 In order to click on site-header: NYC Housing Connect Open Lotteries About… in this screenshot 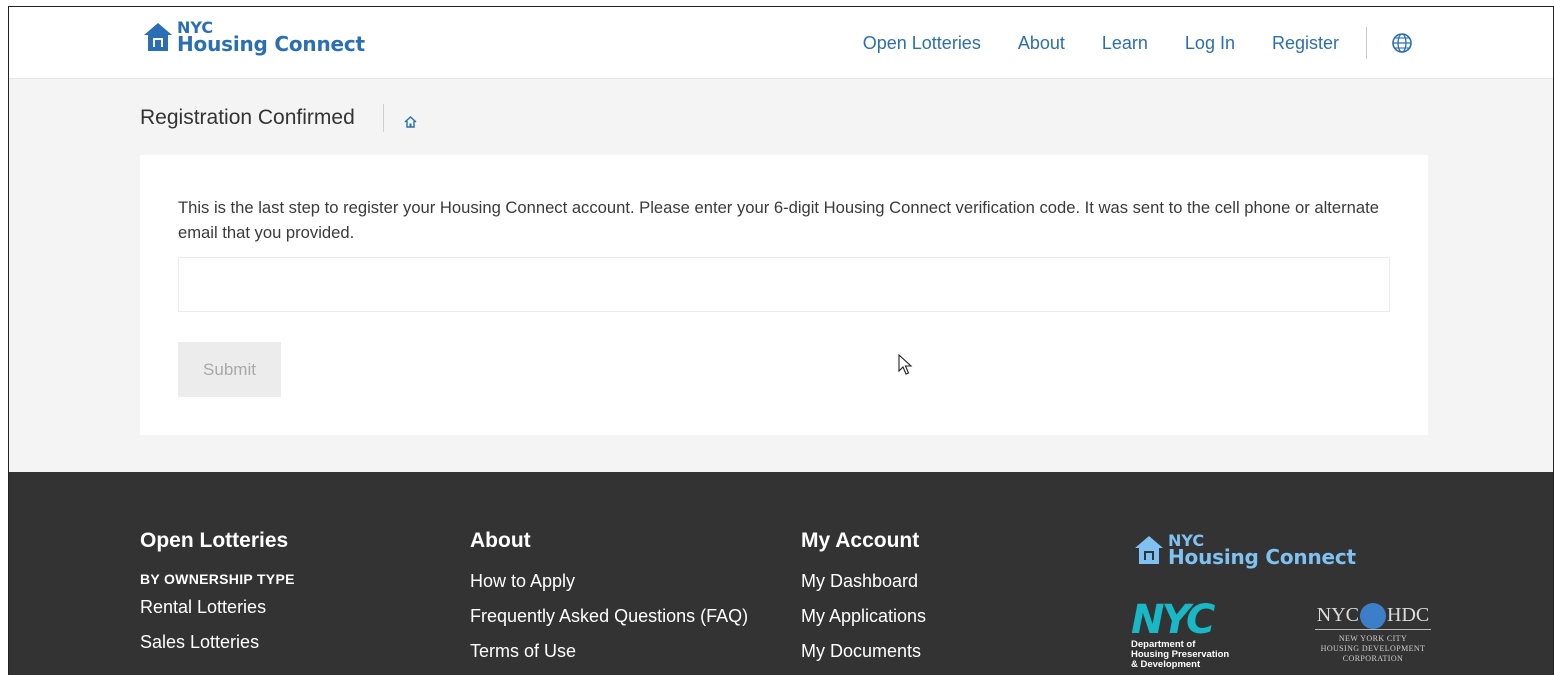, I will do `click(781, 43)`.